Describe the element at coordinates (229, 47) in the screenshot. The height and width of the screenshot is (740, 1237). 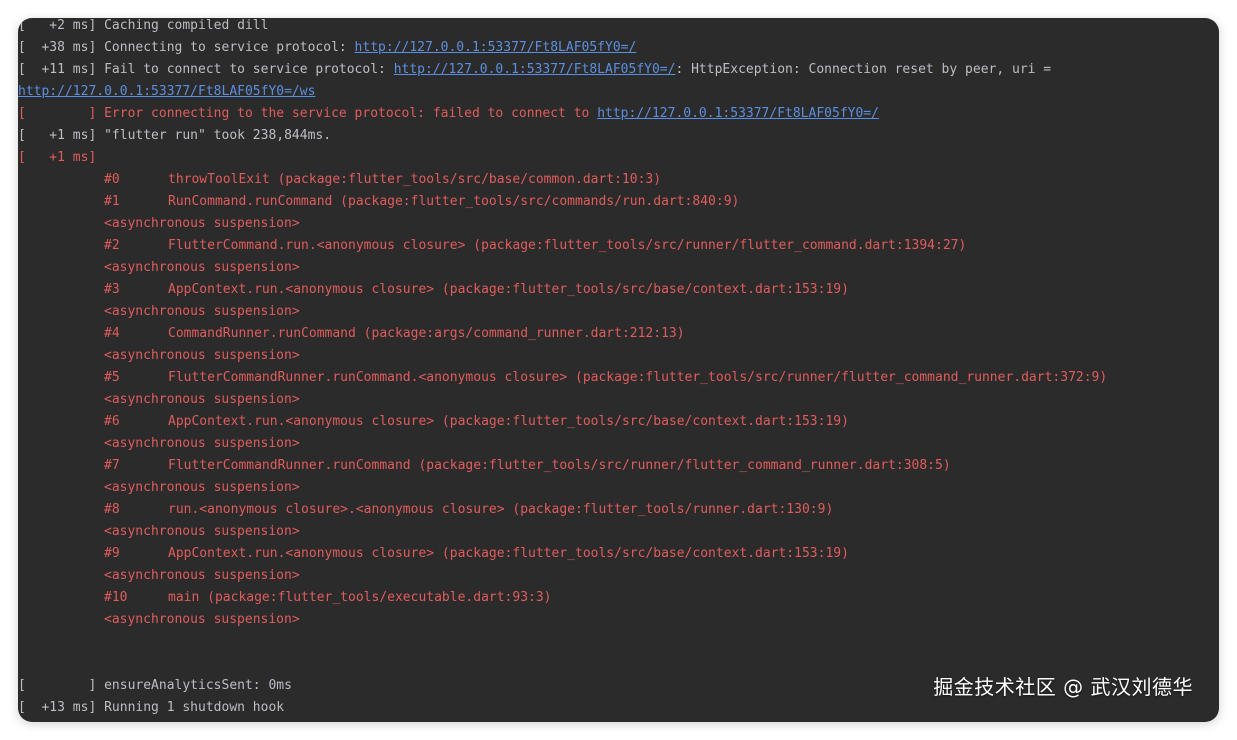
I see `log-line-text: Connecting to service protocol:` at that location.